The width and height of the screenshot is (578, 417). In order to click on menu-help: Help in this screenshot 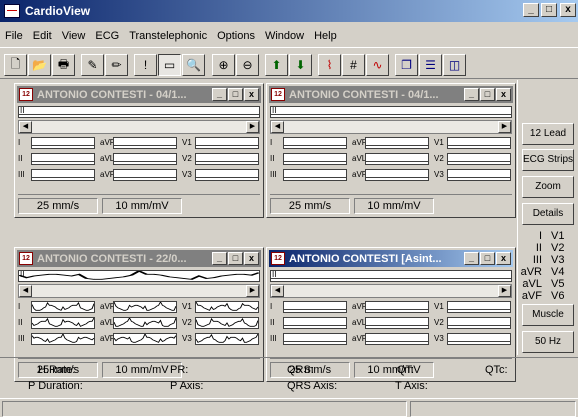, I will do `click(325, 36)`.